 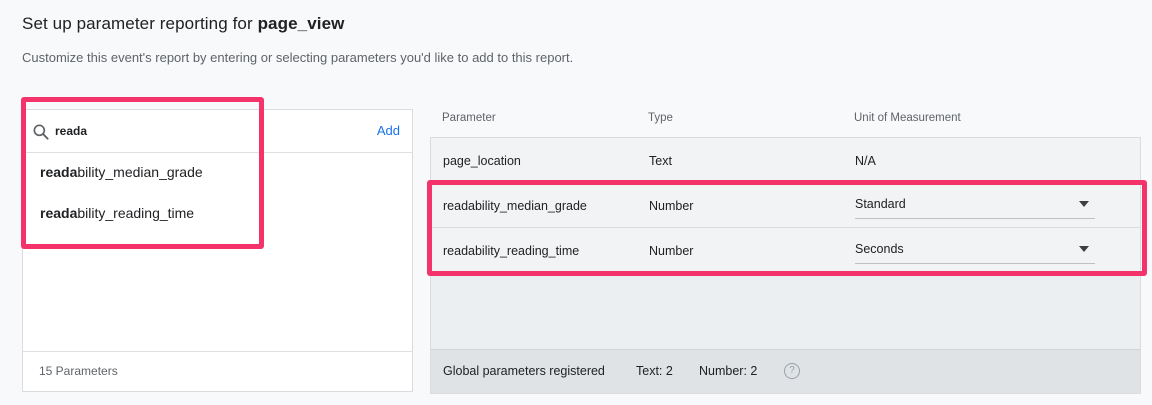 I want to click on row-parameter: page_location, so click(x=482, y=161).